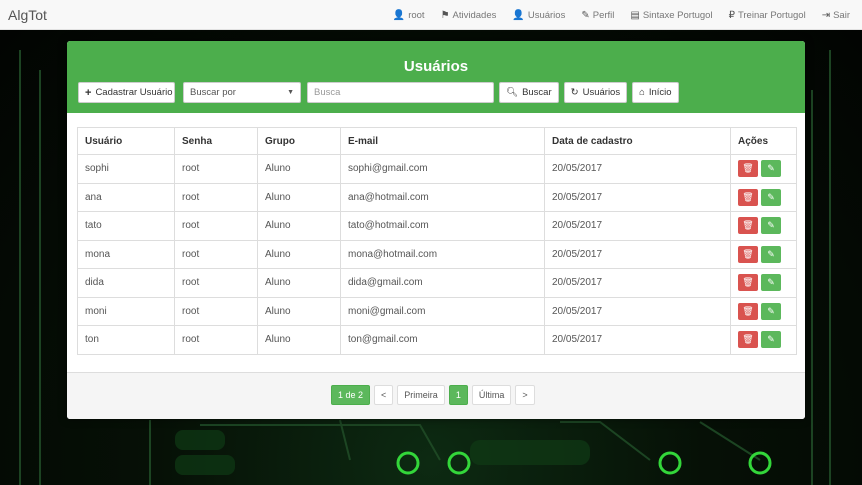 This screenshot has width=862, height=485. I want to click on pagination: 1 de 2 < Primeira 1 Última >, so click(433, 395).